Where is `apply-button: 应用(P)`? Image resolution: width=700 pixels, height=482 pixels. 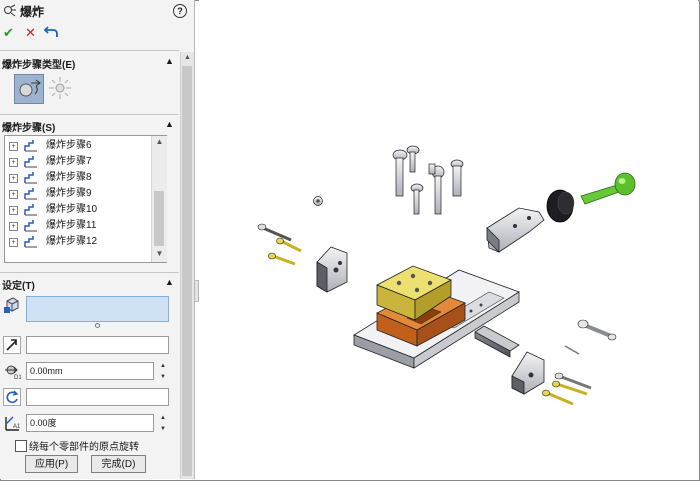 apply-button: 应用(P) is located at coordinates (51, 464).